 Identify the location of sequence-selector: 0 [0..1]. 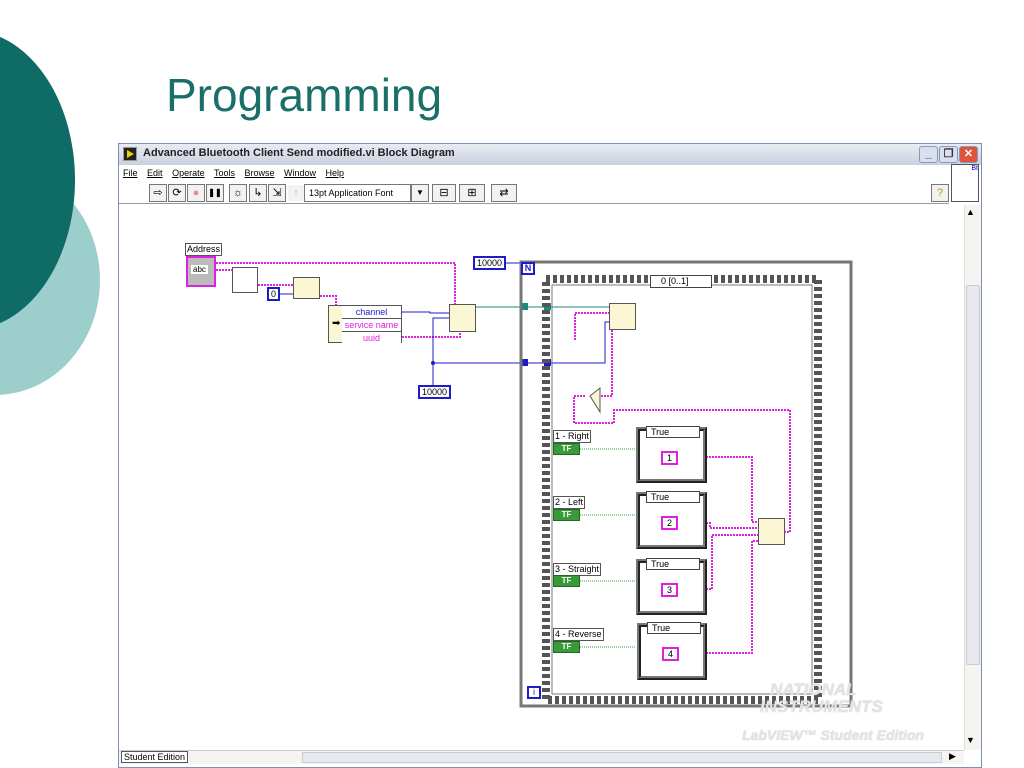
(681, 281).